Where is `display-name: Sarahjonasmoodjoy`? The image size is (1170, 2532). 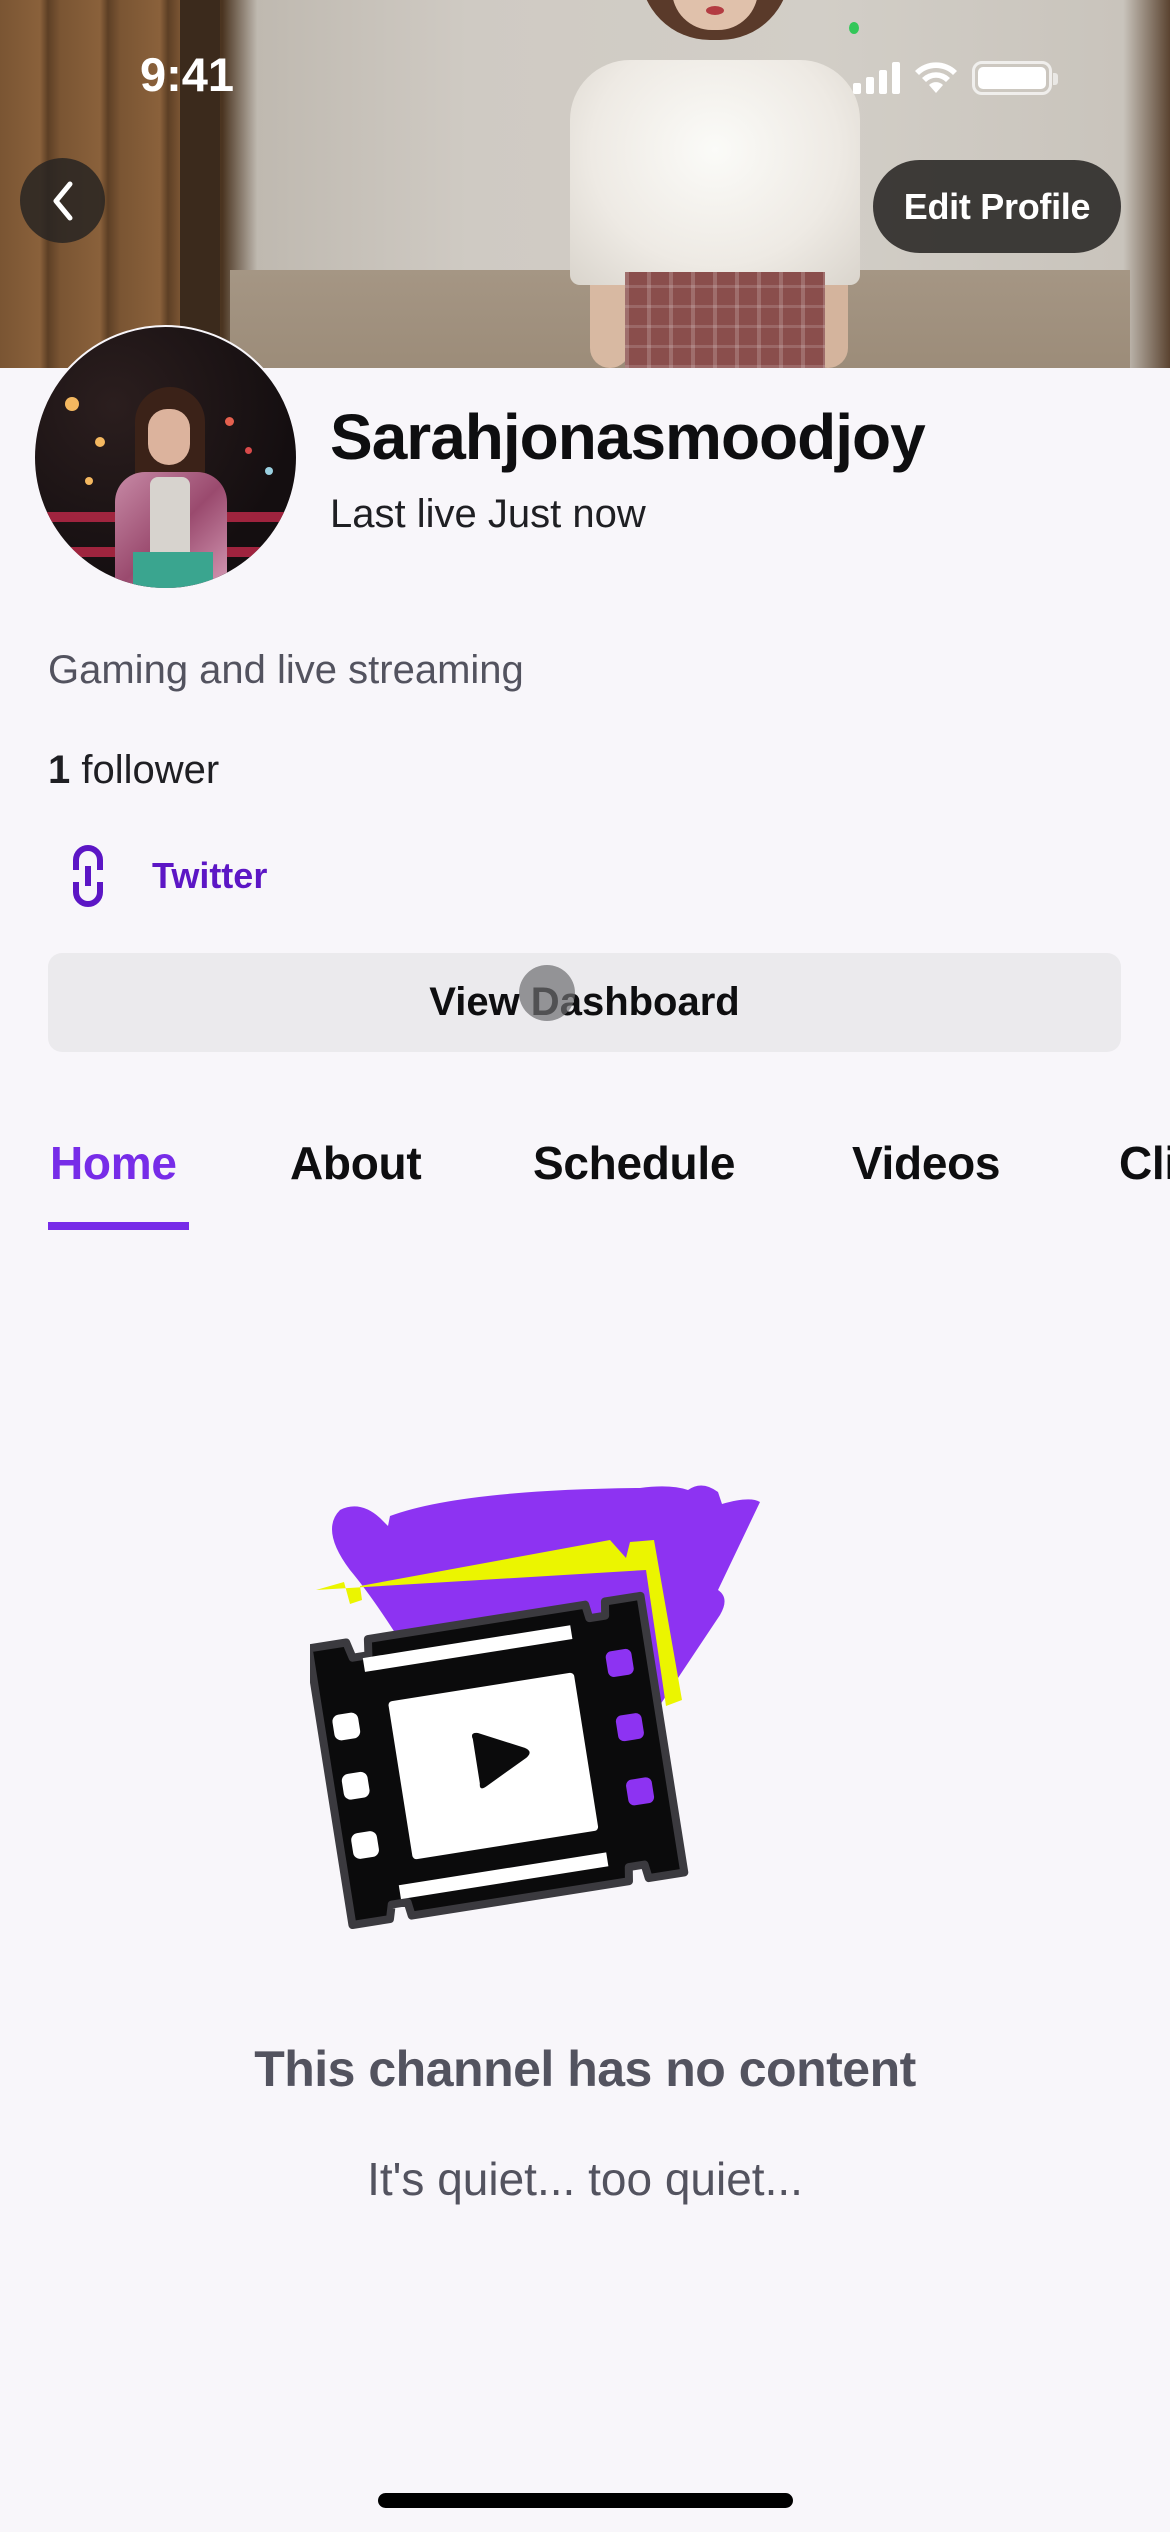 display-name: Sarahjonasmoodjoy is located at coordinates (628, 437).